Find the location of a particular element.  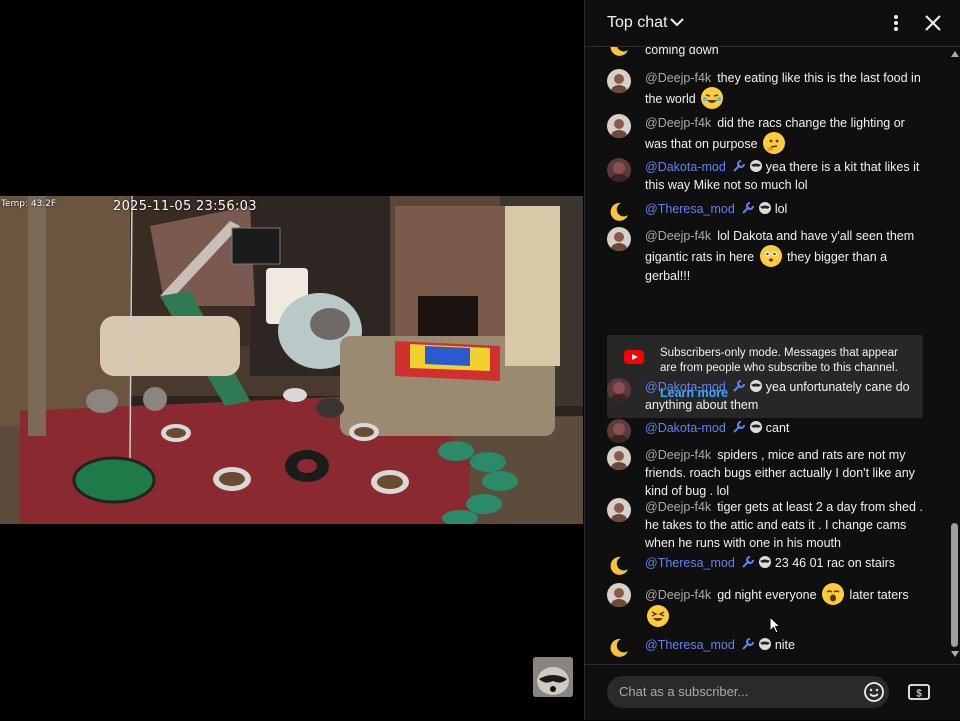

chat-input-area: Chat as a subscriber... $ is located at coordinates (772, 692).